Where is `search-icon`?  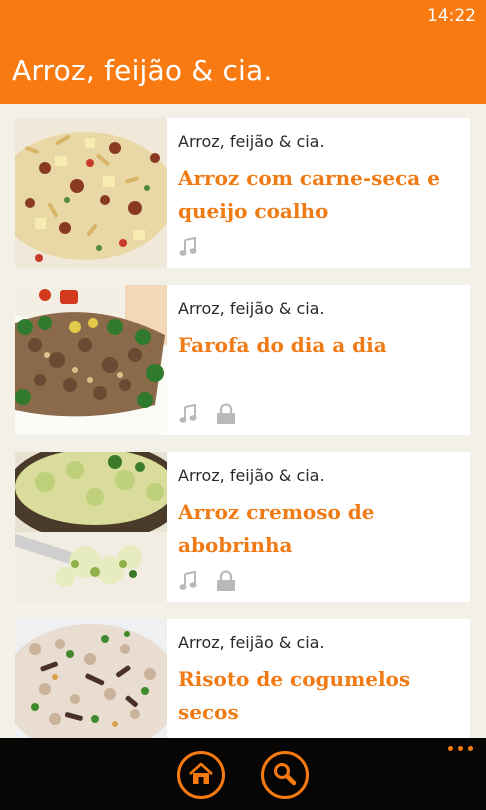
search-icon is located at coordinates (285, 775).